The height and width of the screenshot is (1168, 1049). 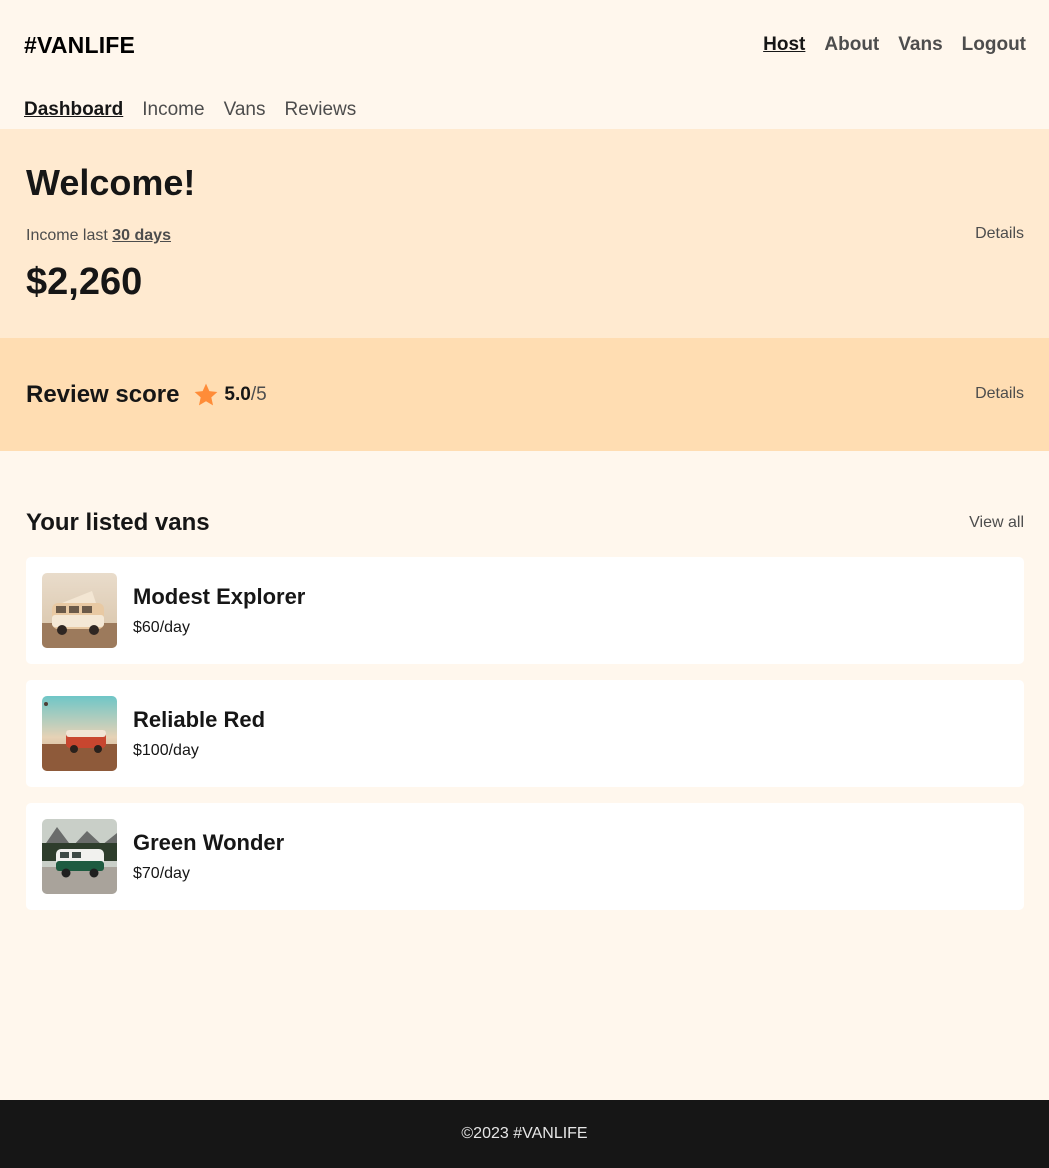 I want to click on income-details-link: Details, so click(x=999, y=234).